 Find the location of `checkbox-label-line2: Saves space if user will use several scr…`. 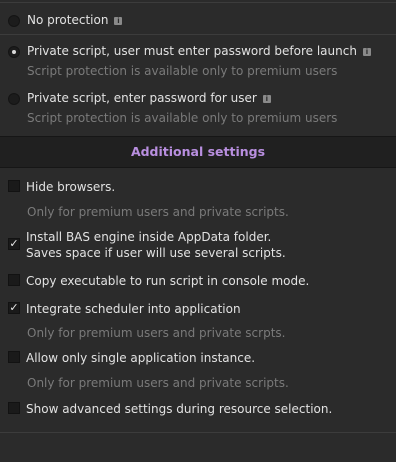

checkbox-label-line2: Saves space if user will use several scr… is located at coordinates (156, 253).